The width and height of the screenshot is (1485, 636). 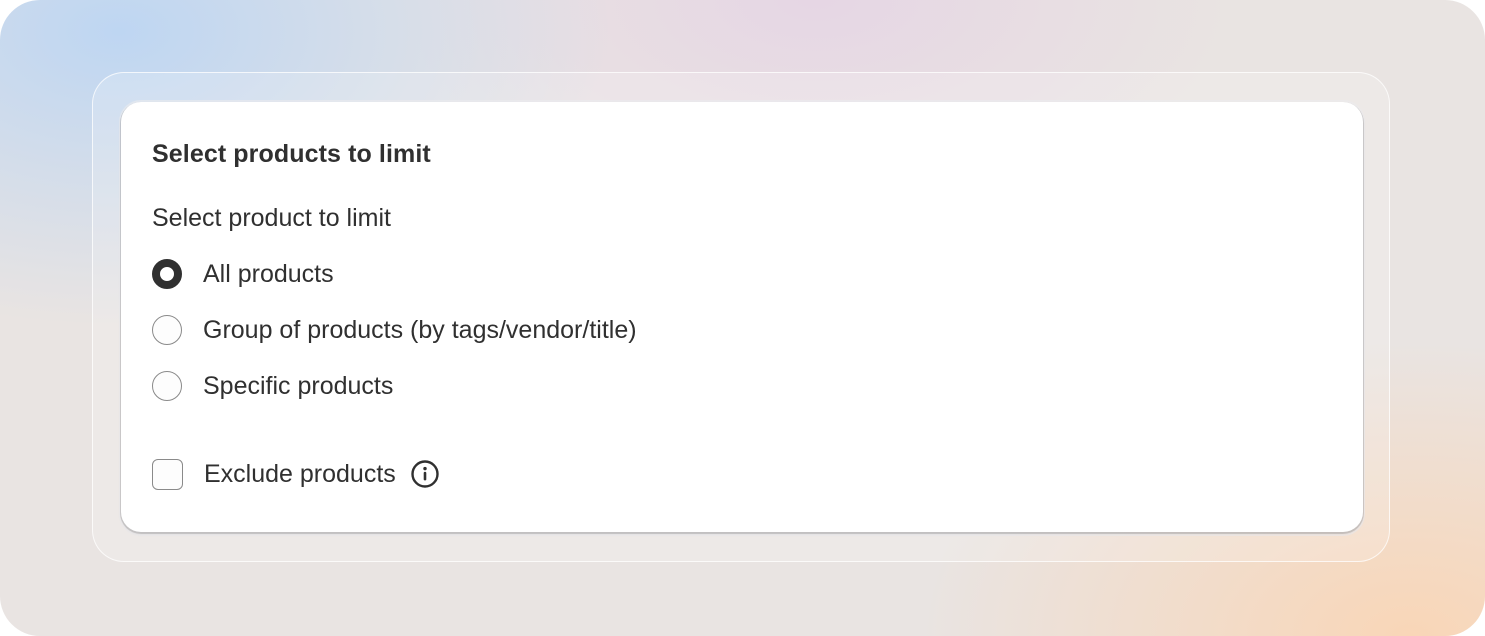 I want to click on radio-option-all-products: All products, so click(x=243, y=274).